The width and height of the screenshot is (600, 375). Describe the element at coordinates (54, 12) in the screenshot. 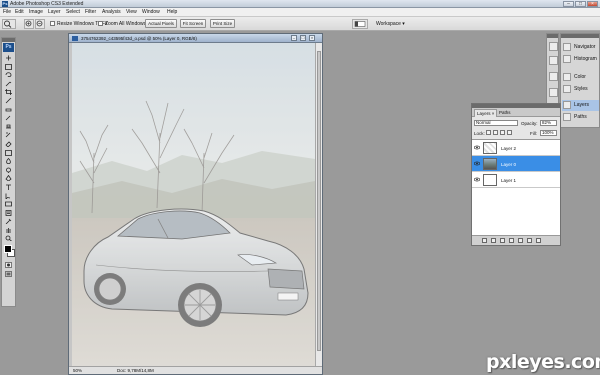

I see `menu-layer: Layer` at that location.